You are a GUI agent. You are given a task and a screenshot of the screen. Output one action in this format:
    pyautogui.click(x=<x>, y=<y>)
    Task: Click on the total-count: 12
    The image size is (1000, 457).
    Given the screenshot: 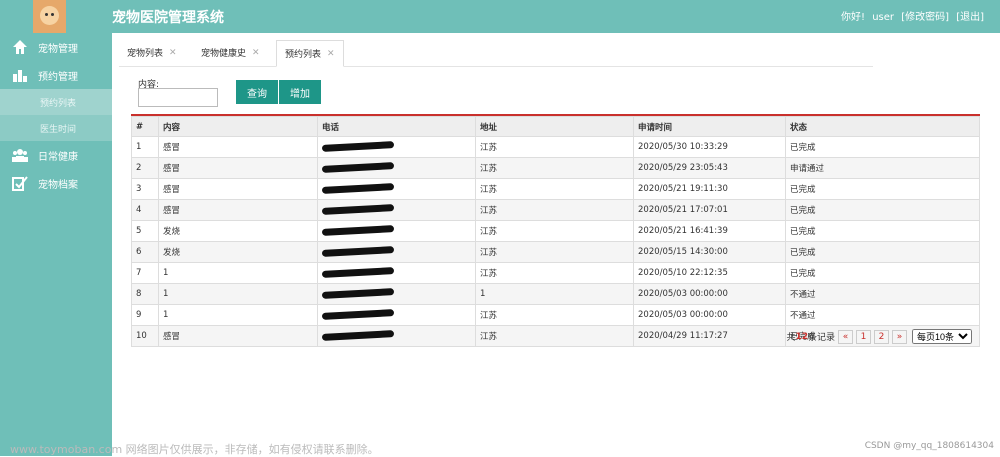 What is the action you would take?
    pyautogui.click(x=801, y=336)
    